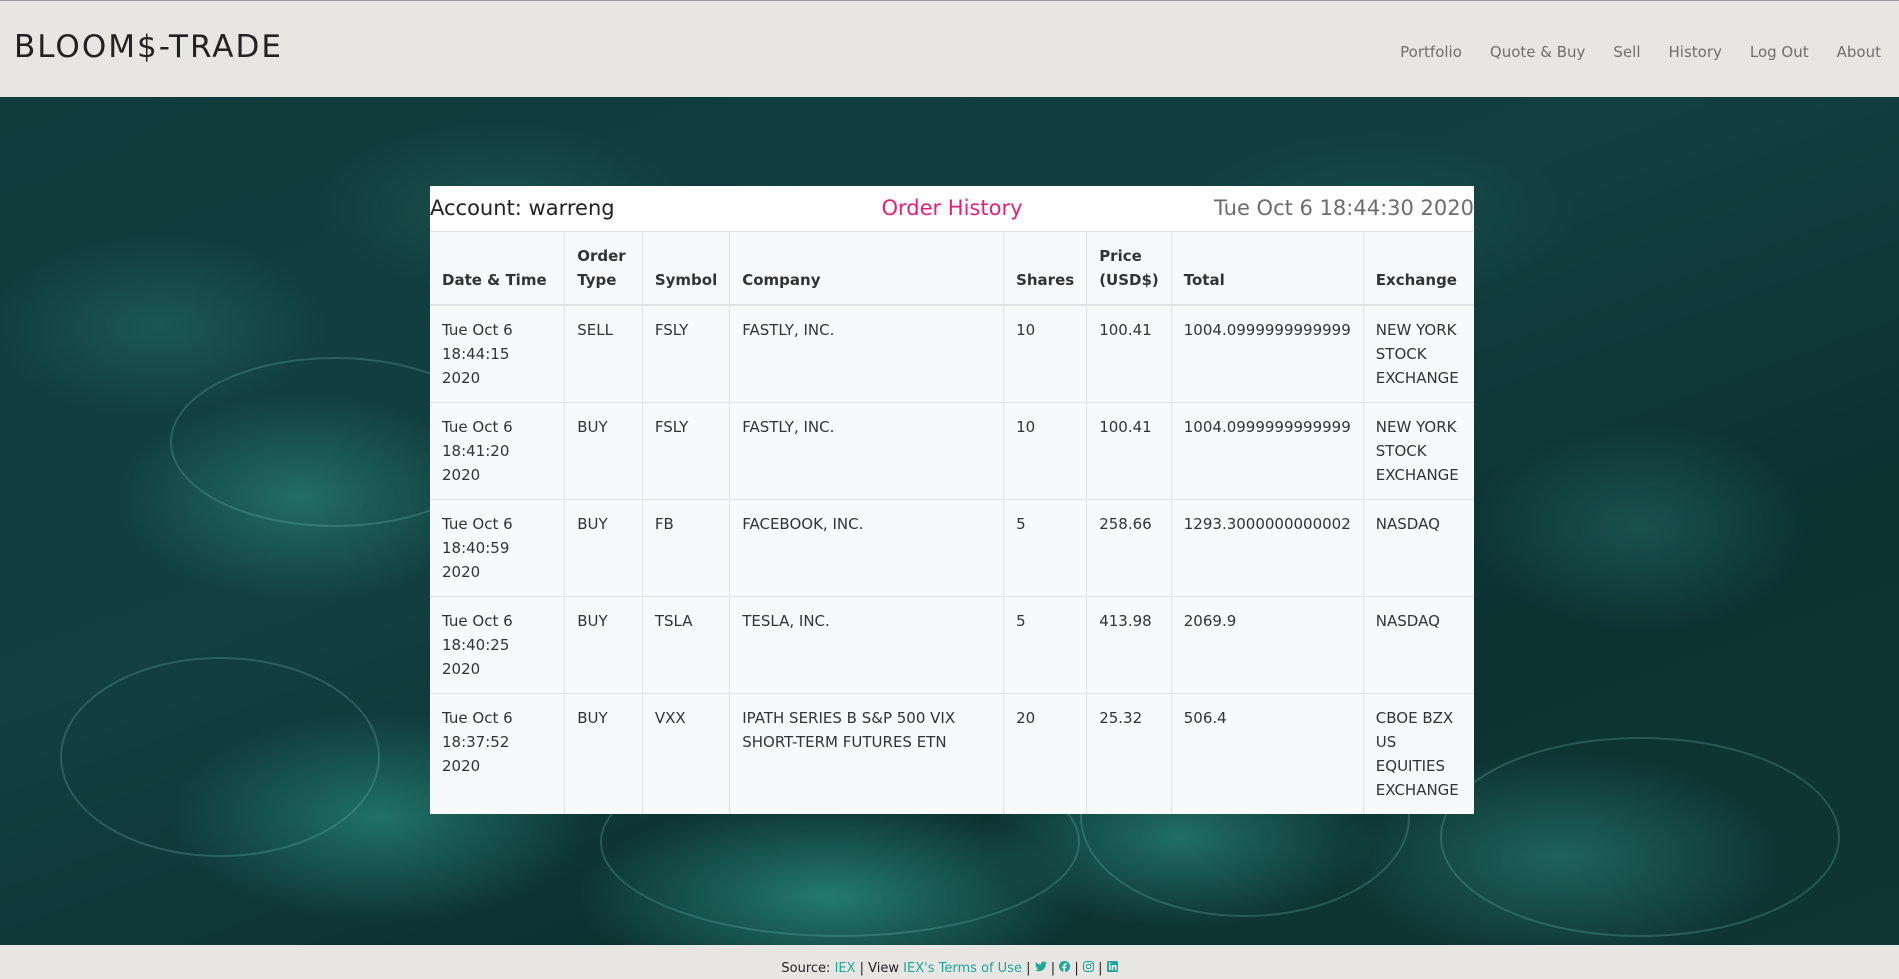  I want to click on cell-date-time: Tue Oct 6 18:41:20 2020, so click(498, 451).